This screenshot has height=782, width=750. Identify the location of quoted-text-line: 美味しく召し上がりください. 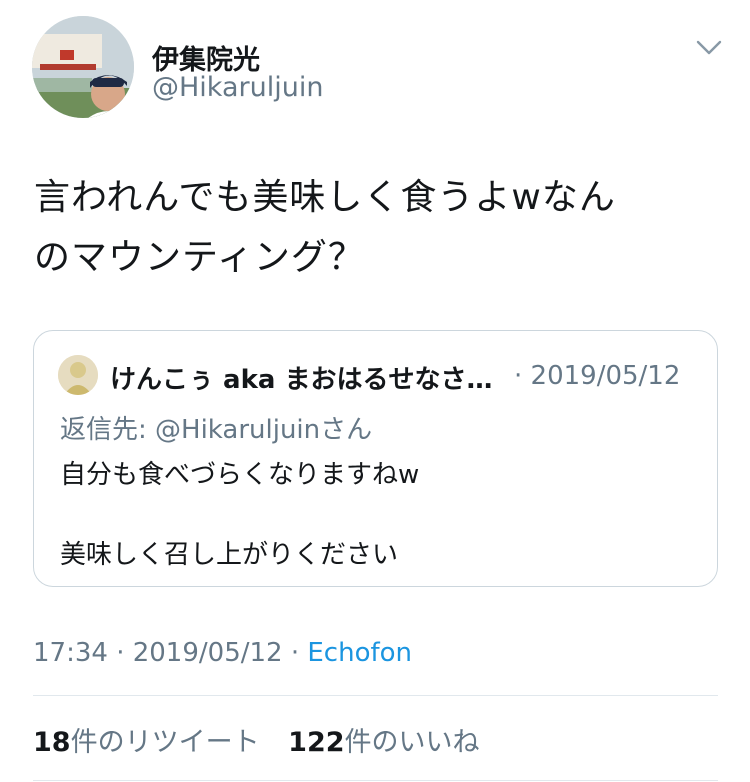
(229, 555).